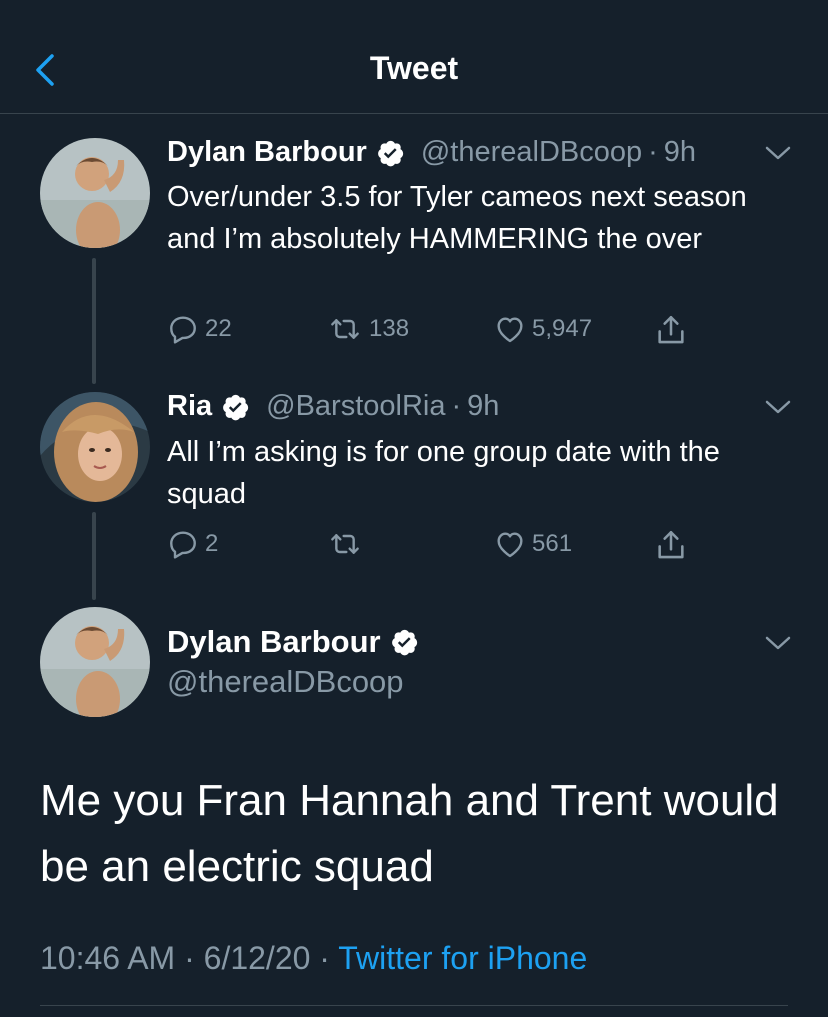 The image size is (828, 1017). I want to click on divider, so click(414, 1005).